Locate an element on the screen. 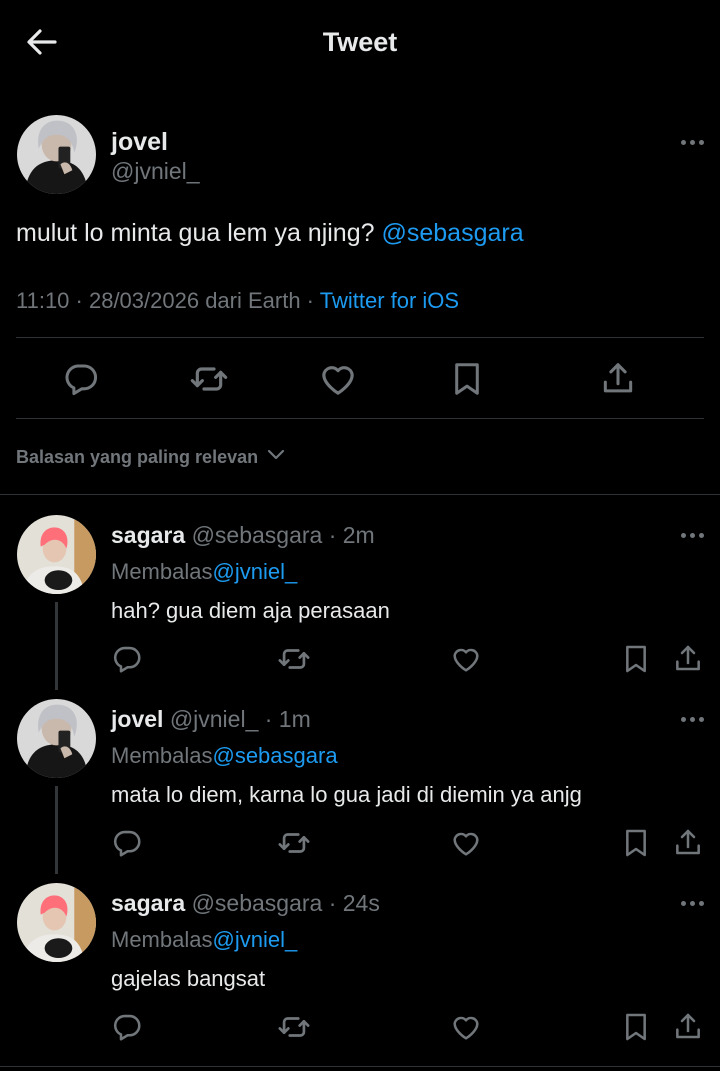  sort-label: Balasan yang paling relevan is located at coordinates (137, 457).